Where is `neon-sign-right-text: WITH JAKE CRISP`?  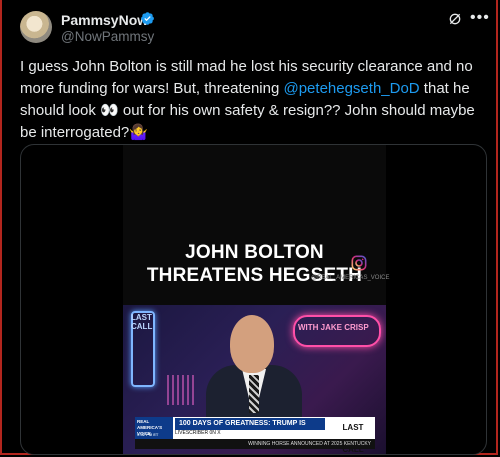 neon-sign-right-text: WITH JAKE CRISP is located at coordinates (333, 327).